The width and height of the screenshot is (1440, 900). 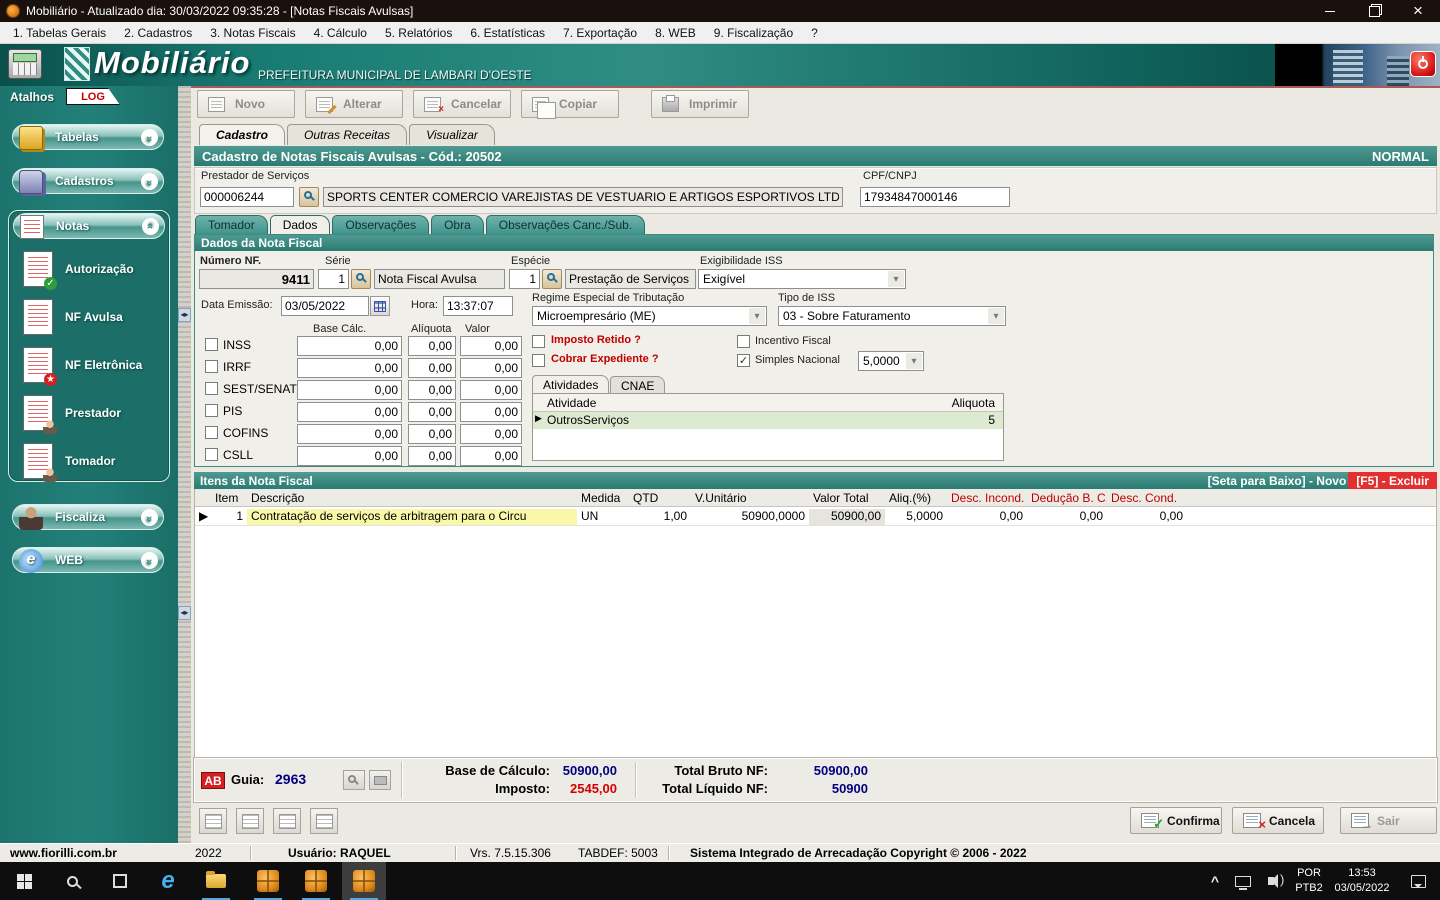 What do you see at coordinates (349, 434) in the screenshot?
I see `cofins-base-input` at bounding box center [349, 434].